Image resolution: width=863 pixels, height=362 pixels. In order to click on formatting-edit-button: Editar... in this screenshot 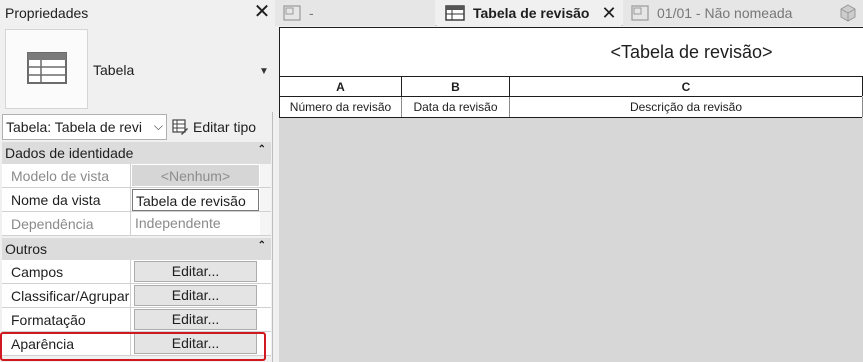, I will do `click(195, 319)`.